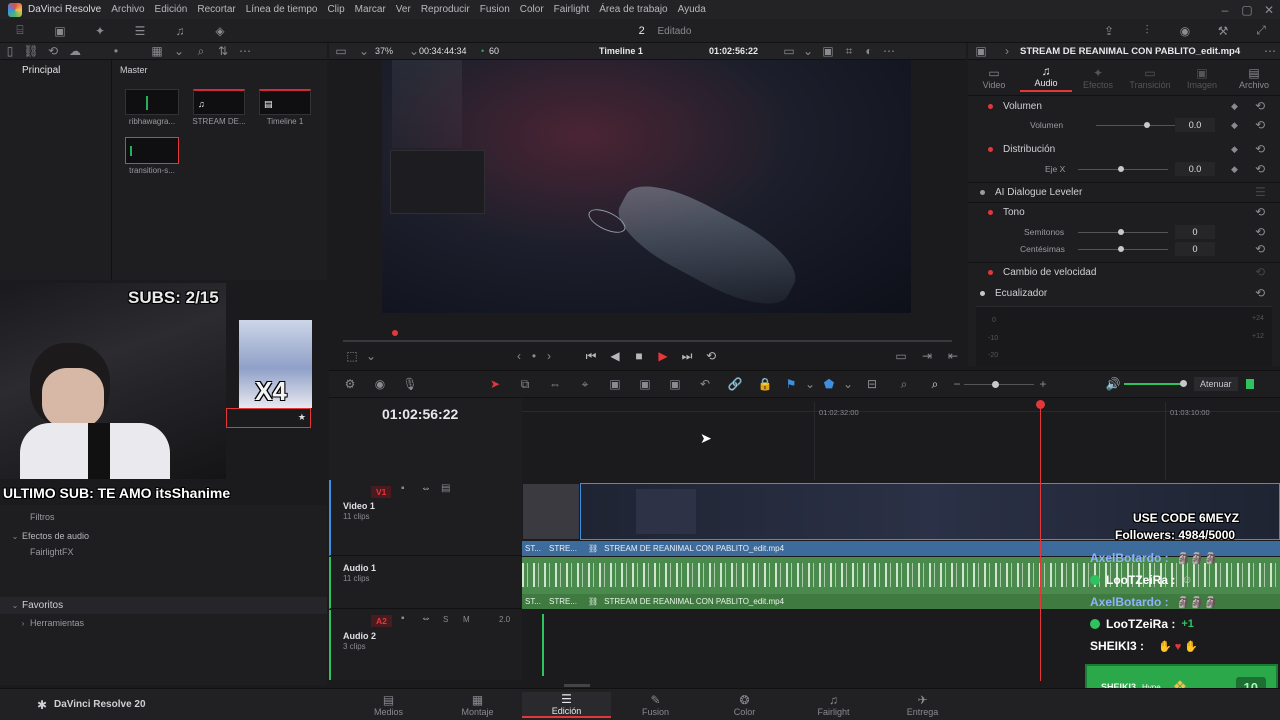 This screenshot has height=720, width=1280. I want to click on menu-reproducir: Reproducir, so click(445, 9).